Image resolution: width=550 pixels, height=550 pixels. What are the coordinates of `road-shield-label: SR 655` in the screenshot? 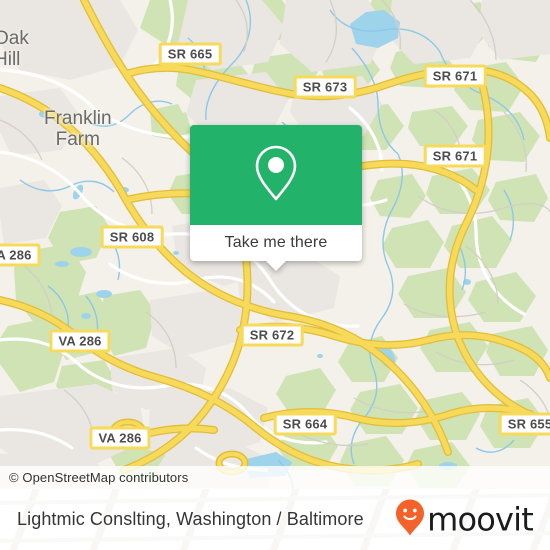 It's located at (528, 424).